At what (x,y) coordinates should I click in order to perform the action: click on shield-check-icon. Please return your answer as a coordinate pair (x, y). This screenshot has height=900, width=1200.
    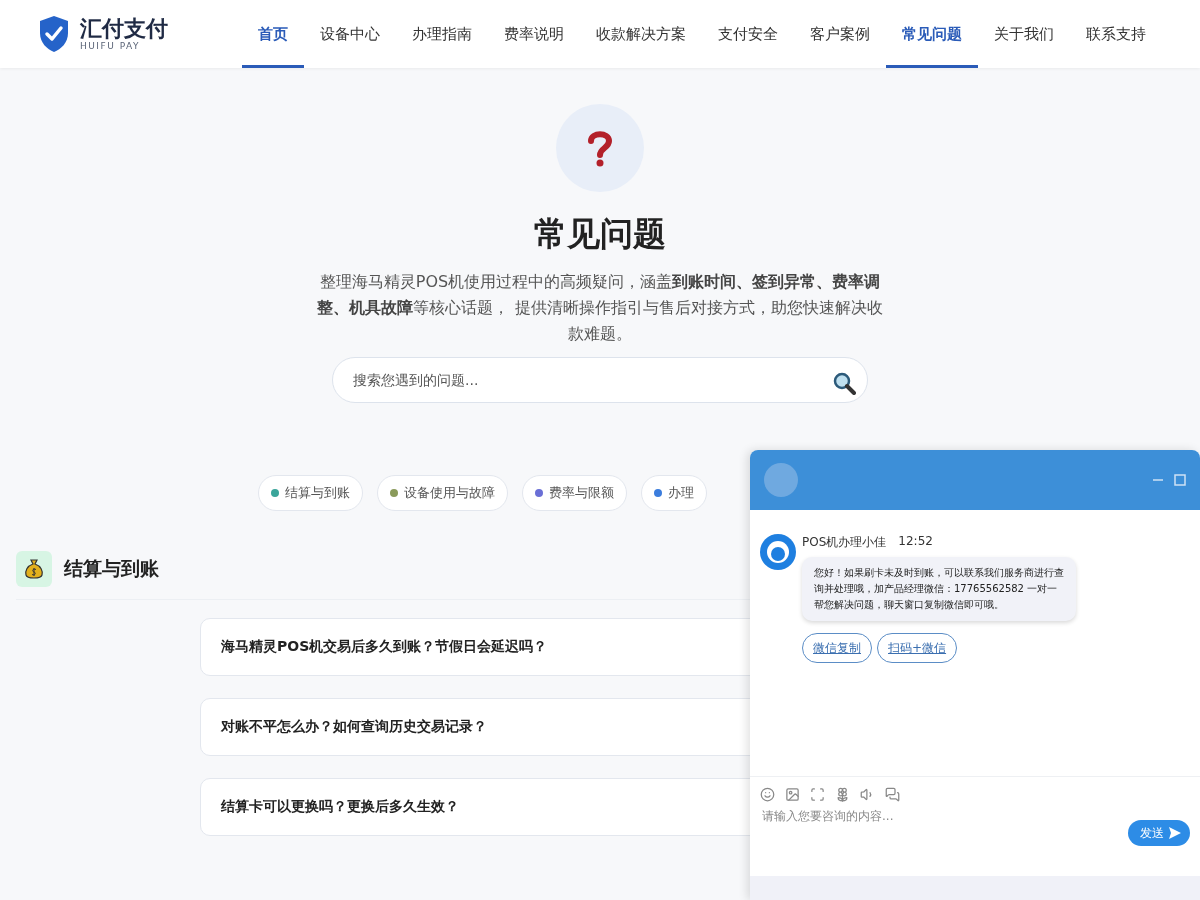
    Looking at the image, I should click on (54, 34).